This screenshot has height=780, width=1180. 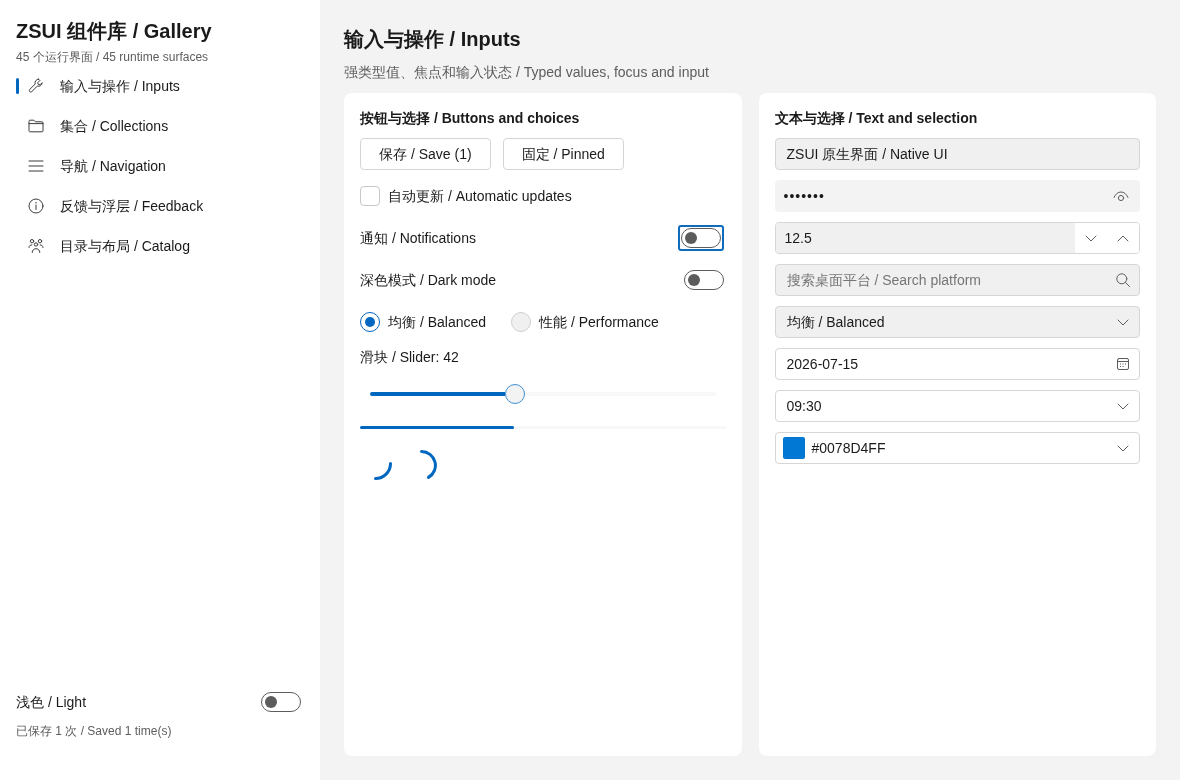 I want to click on calendar-icon, so click(x=1123, y=364).